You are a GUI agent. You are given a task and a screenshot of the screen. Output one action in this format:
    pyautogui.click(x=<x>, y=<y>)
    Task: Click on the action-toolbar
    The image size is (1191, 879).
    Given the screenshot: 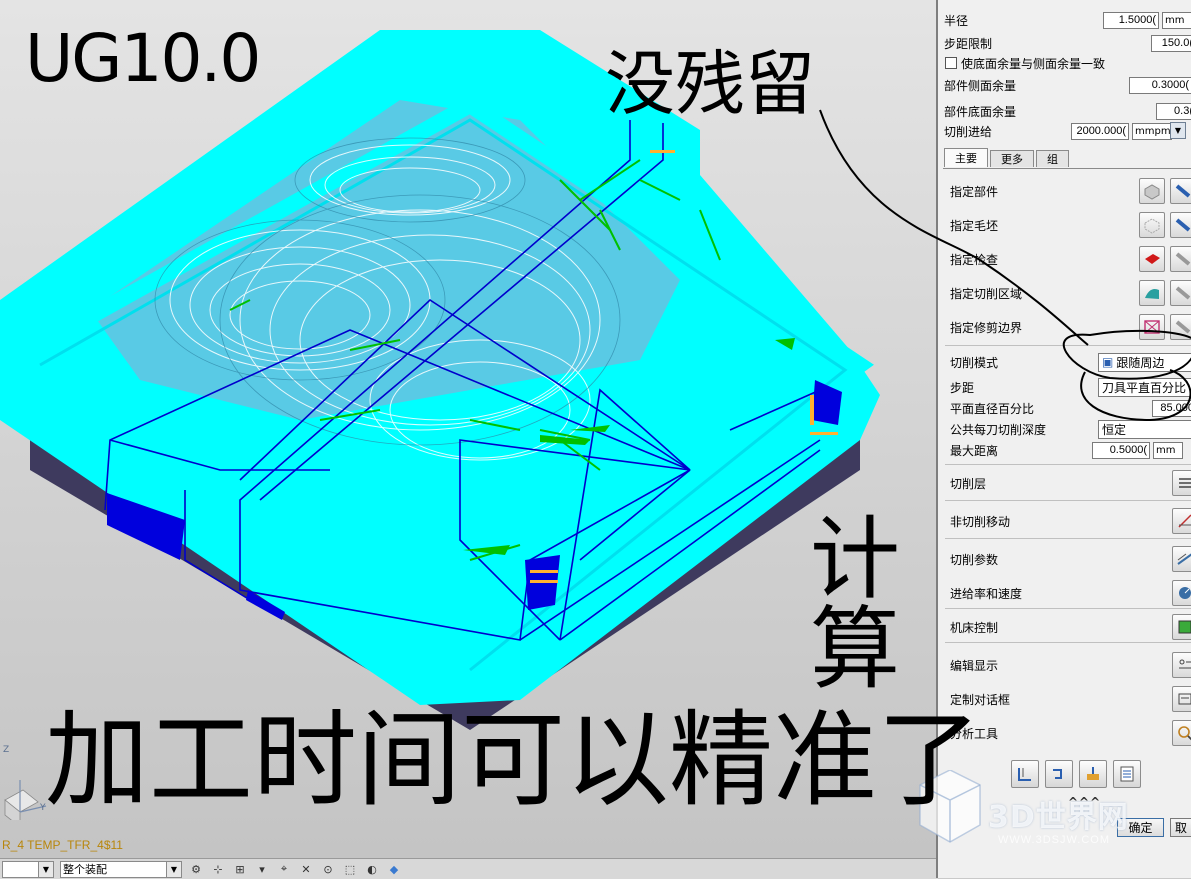 What is the action you would take?
    pyautogui.click(x=1076, y=774)
    